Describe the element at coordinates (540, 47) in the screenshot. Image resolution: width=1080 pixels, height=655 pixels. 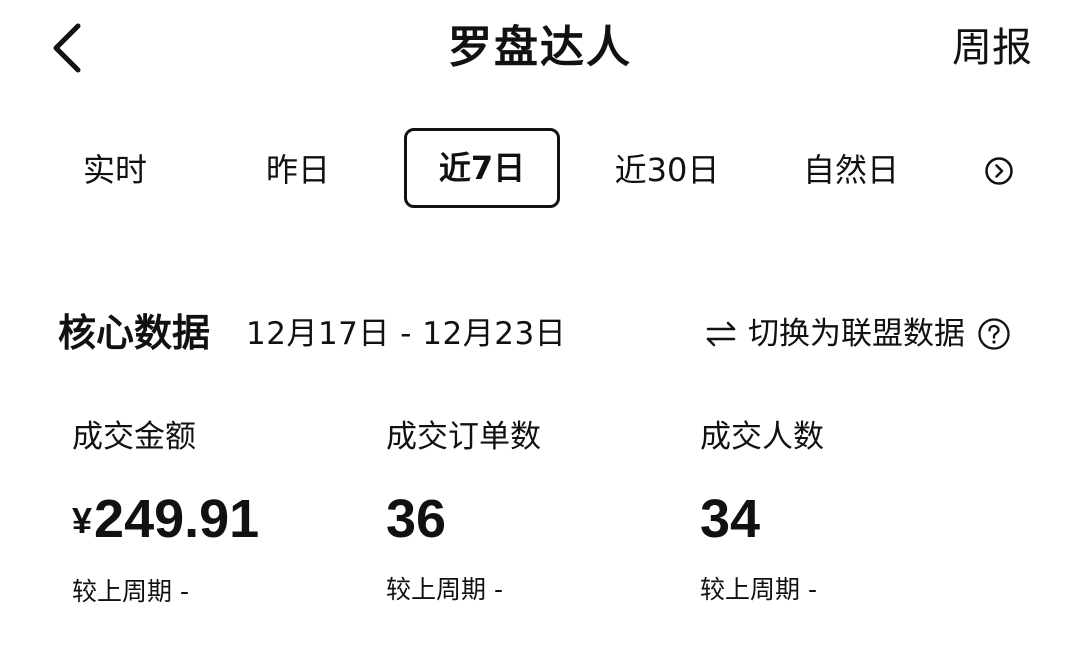
I see `page-title: 罗盘达人` at that location.